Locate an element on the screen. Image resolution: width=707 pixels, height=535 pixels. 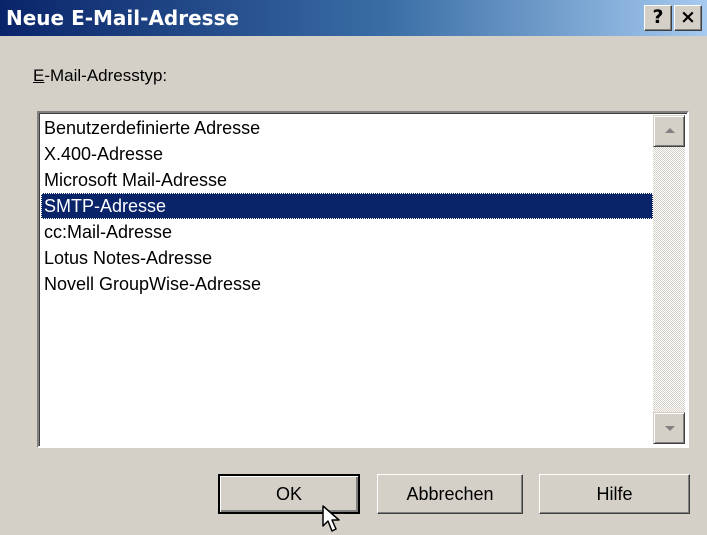
address-type-label: E-Mail-Adresstyp: is located at coordinates (100, 76).